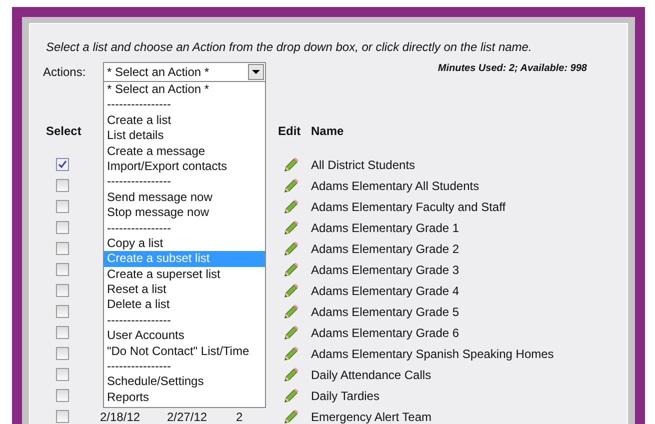  Describe the element at coordinates (184, 198) in the screenshot. I see `menu-option: Send message now` at that location.